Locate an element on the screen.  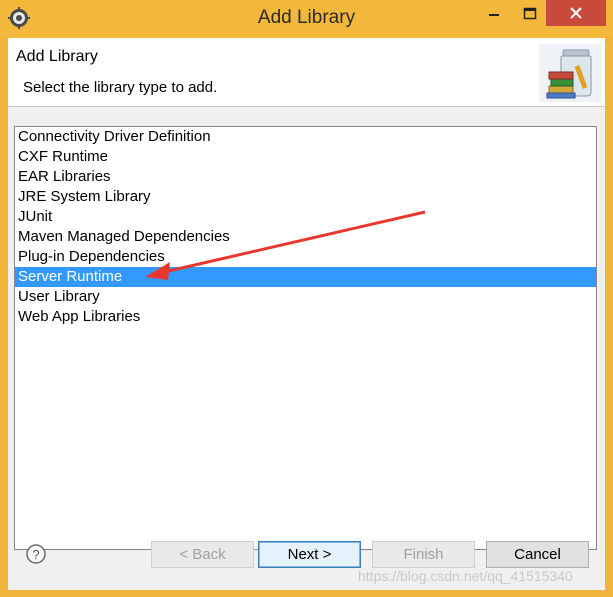
page-title: Add Library is located at coordinates (57, 56).